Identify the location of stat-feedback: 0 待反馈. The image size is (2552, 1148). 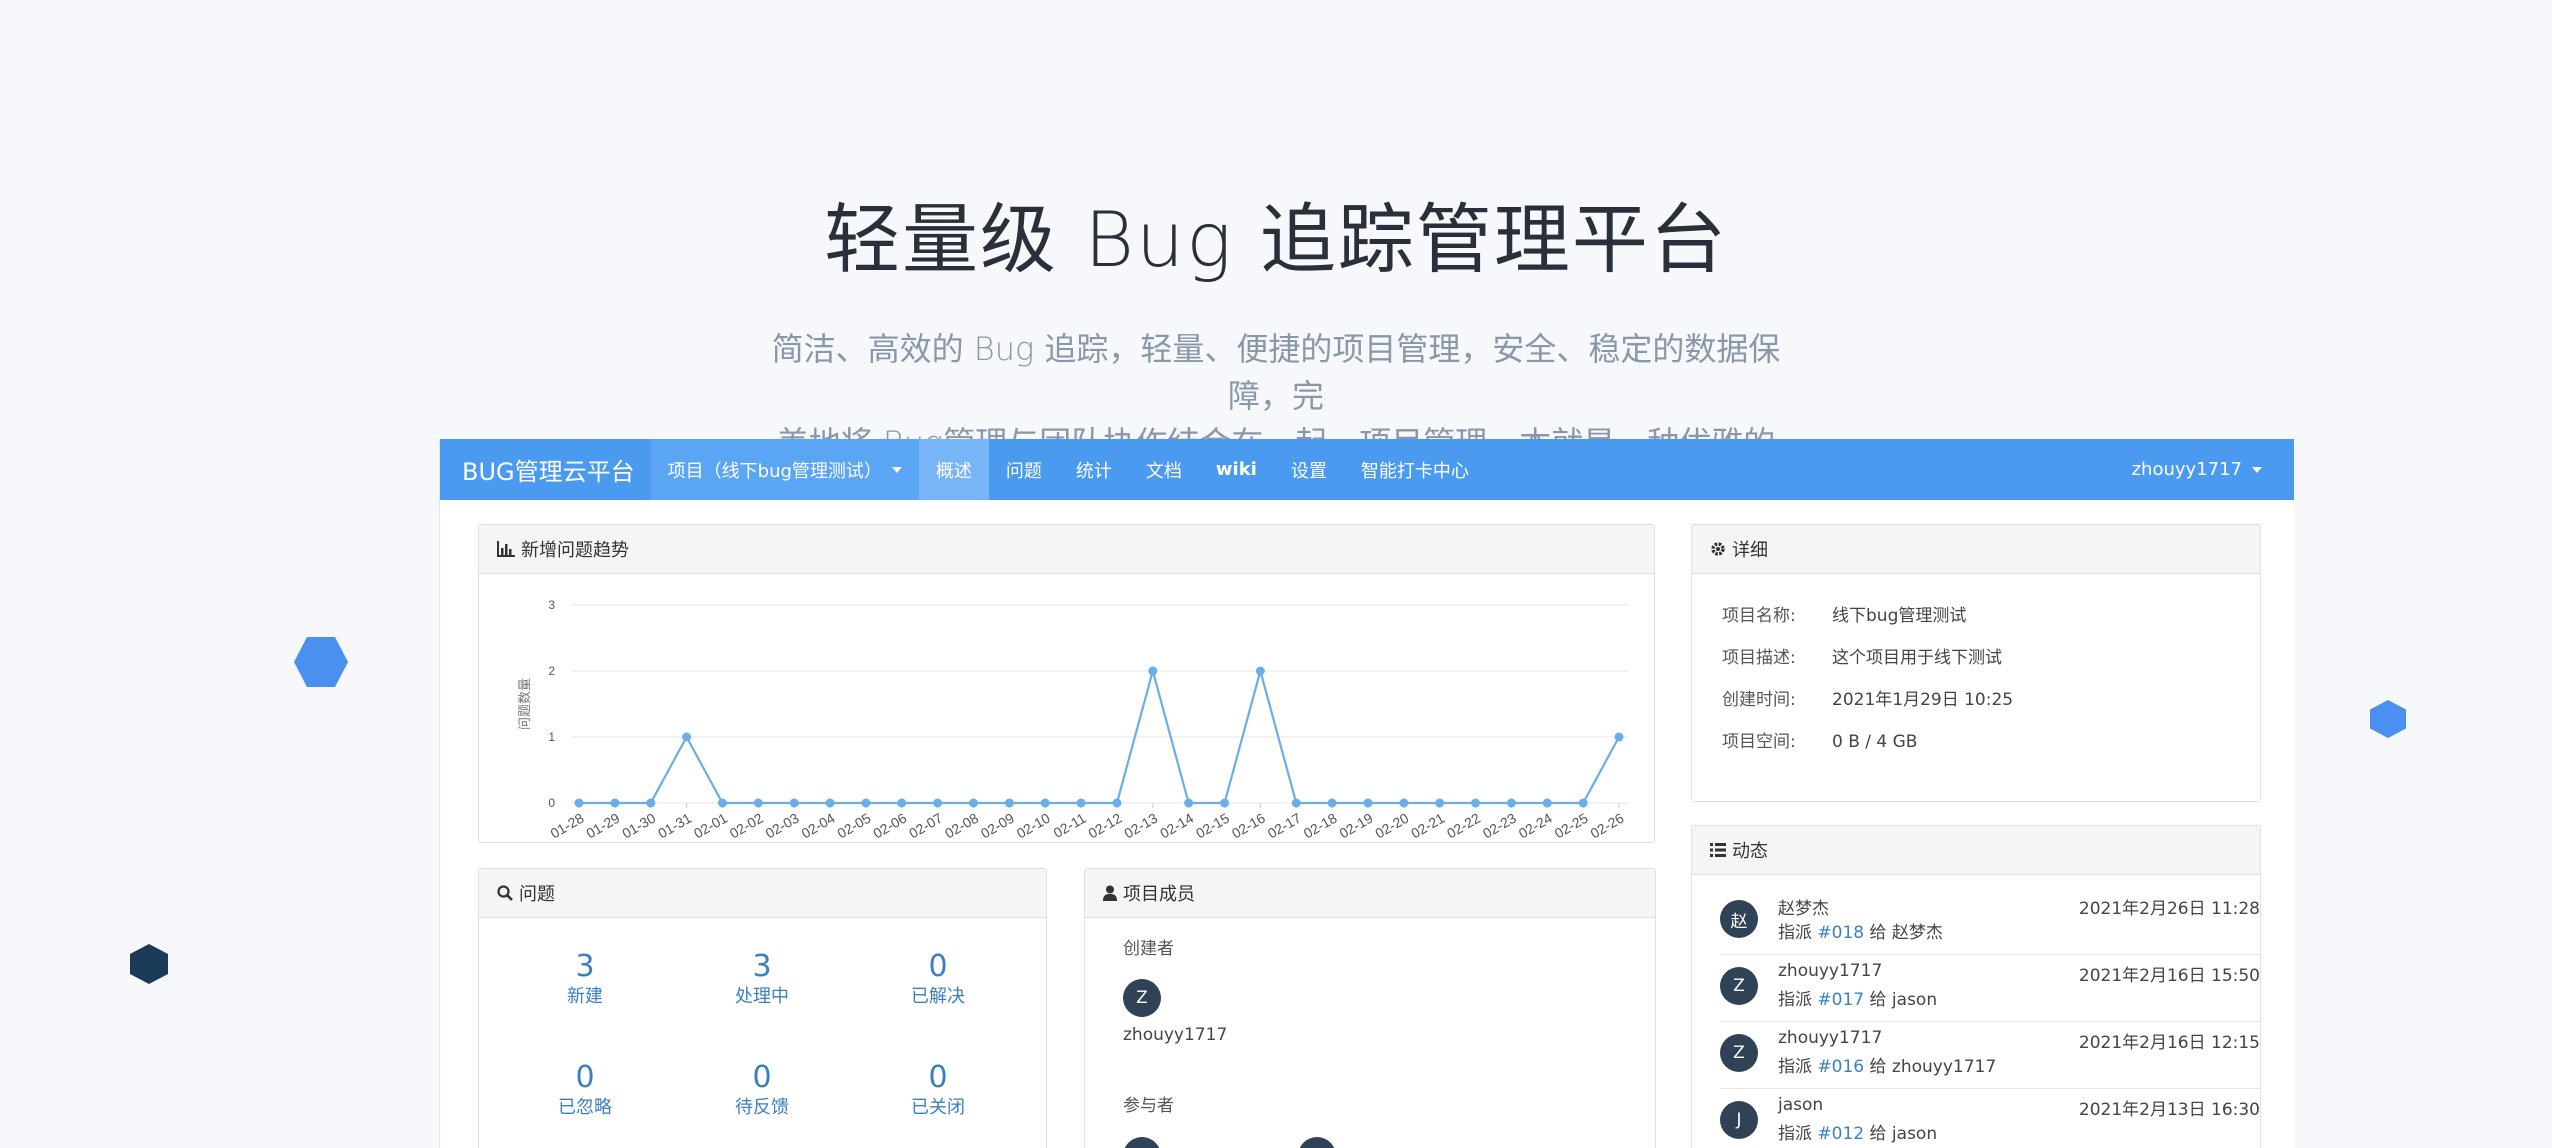
(762, 1090).